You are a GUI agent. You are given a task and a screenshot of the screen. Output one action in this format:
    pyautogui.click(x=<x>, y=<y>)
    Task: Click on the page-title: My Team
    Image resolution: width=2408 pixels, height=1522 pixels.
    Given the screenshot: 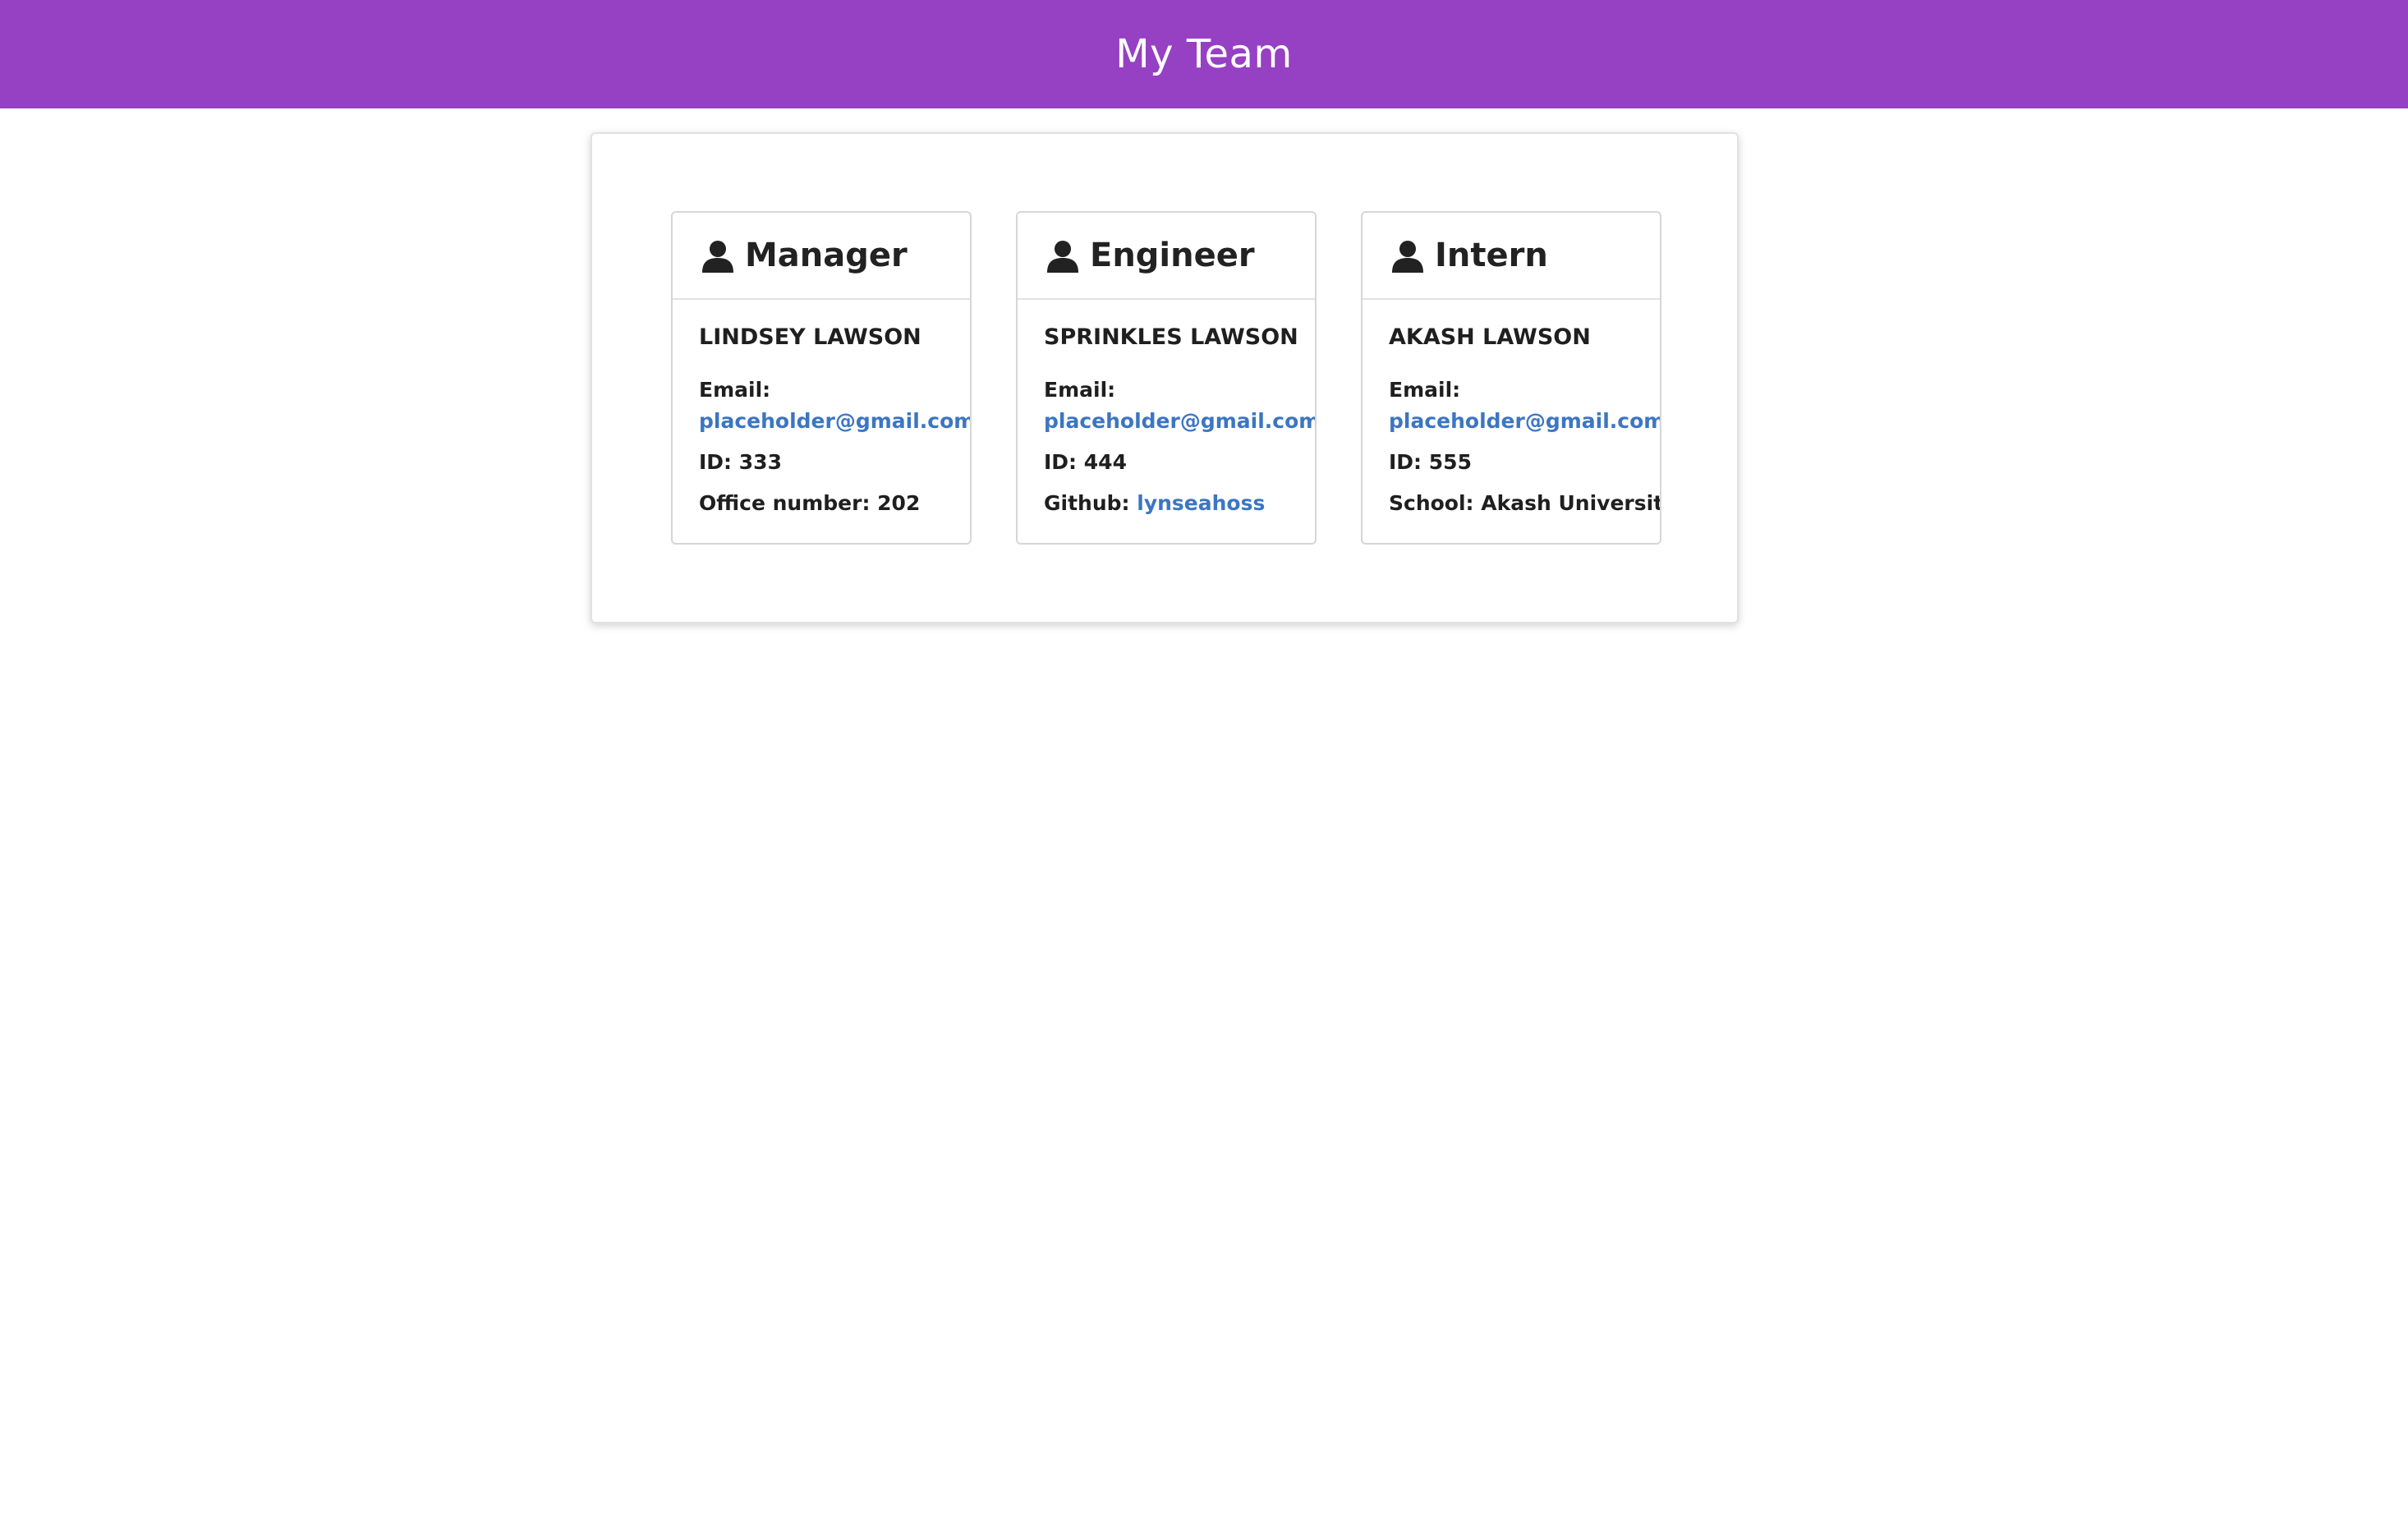 What is the action you would take?
    pyautogui.click(x=1204, y=54)
    